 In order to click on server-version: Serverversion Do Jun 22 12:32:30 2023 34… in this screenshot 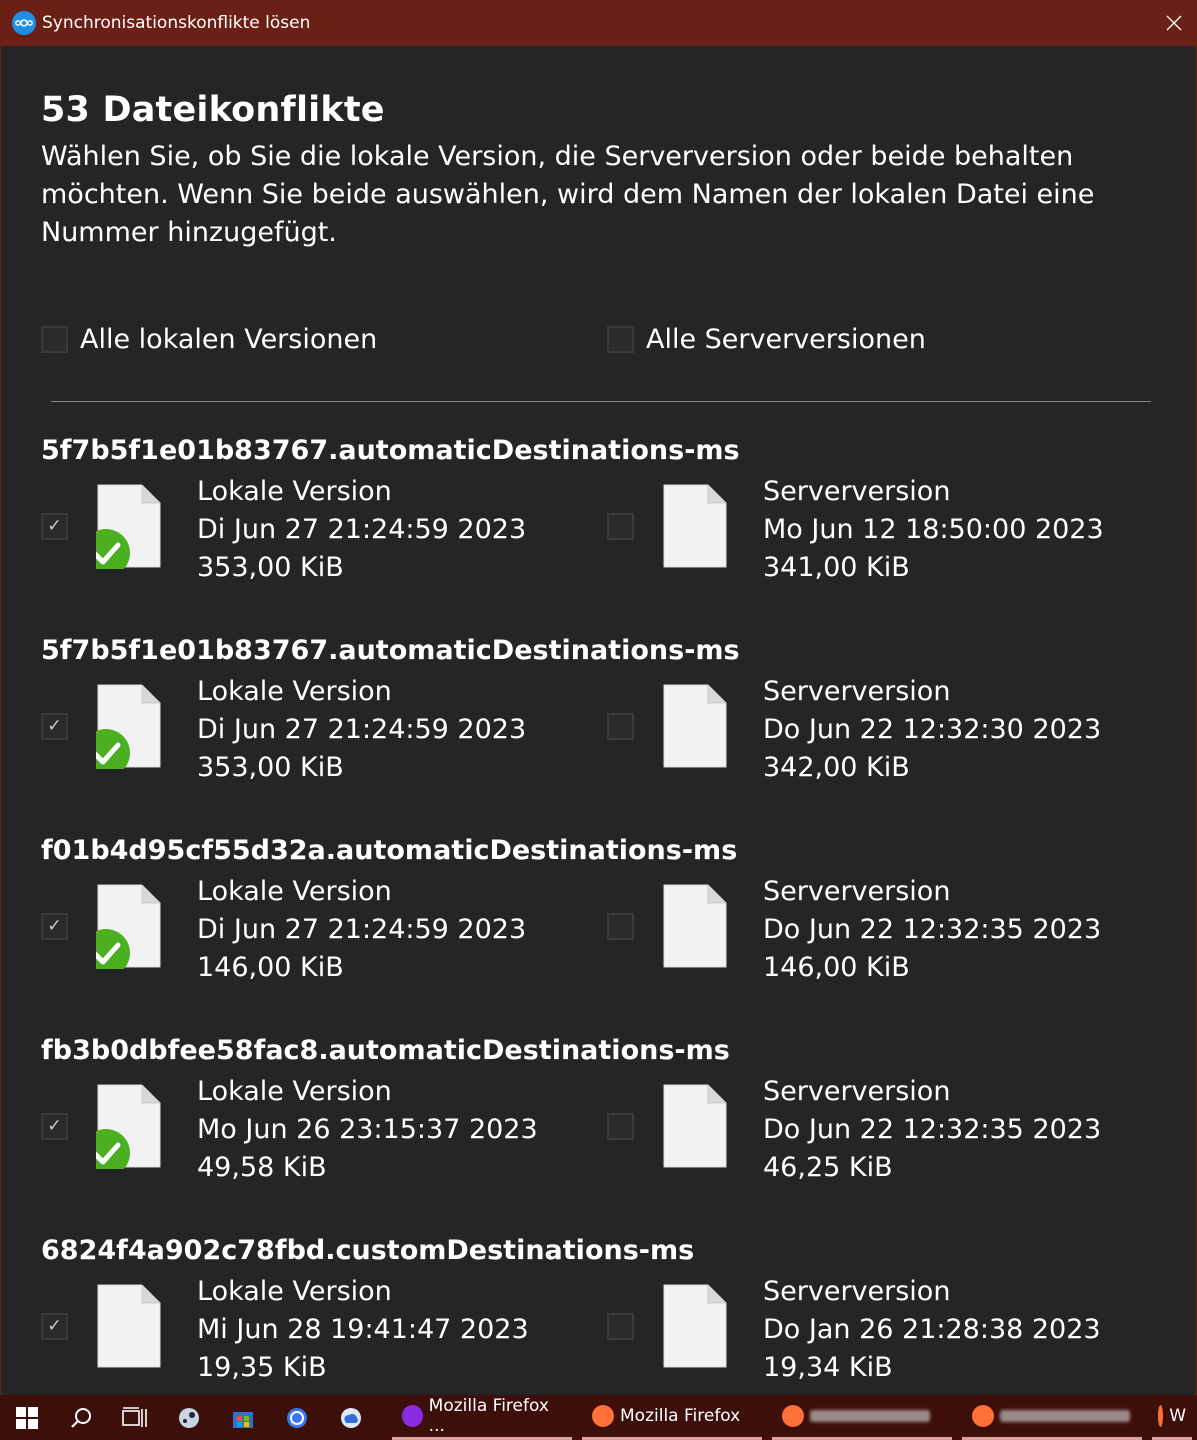, I will do `click(887, 733)`.